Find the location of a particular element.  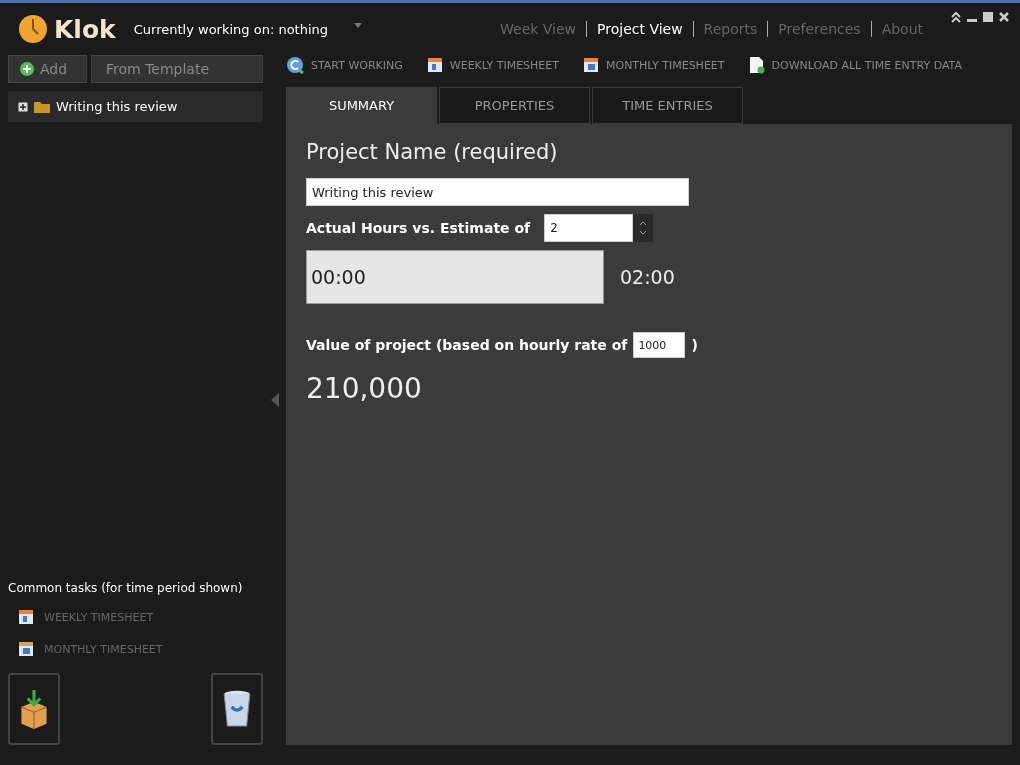

toolbar-link: WEEKLY TIMESHEET is located at coordinates (492, 65).